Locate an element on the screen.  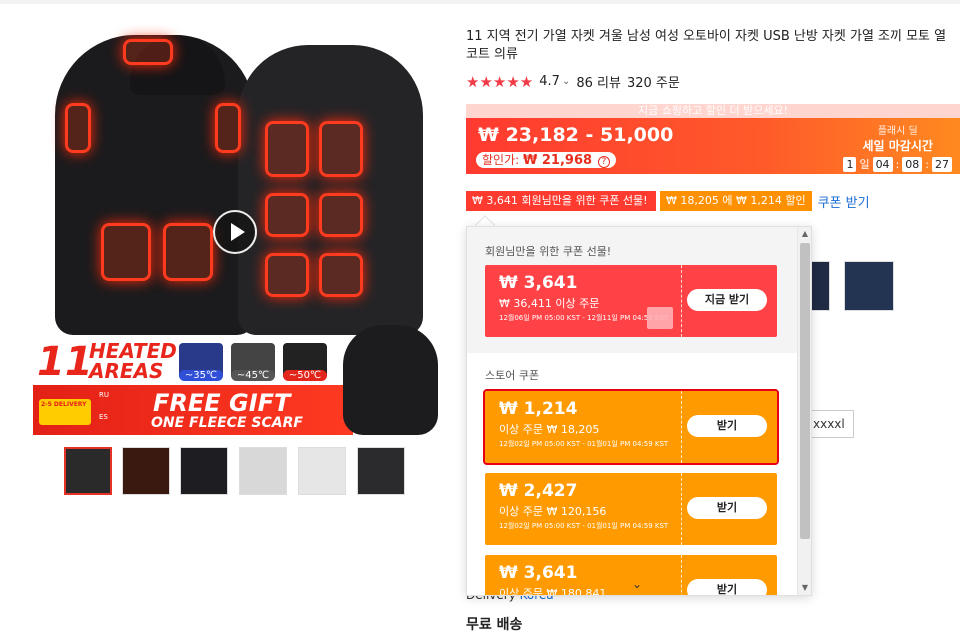
play-video-icon is located at coordinates (235, 232).